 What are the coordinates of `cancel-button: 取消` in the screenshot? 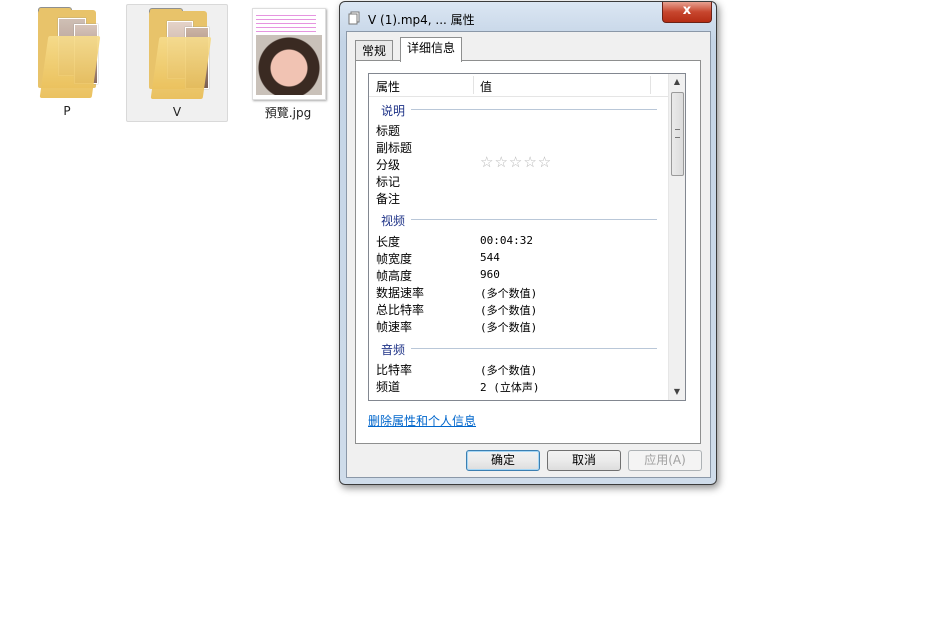 It's located at (584, 460).